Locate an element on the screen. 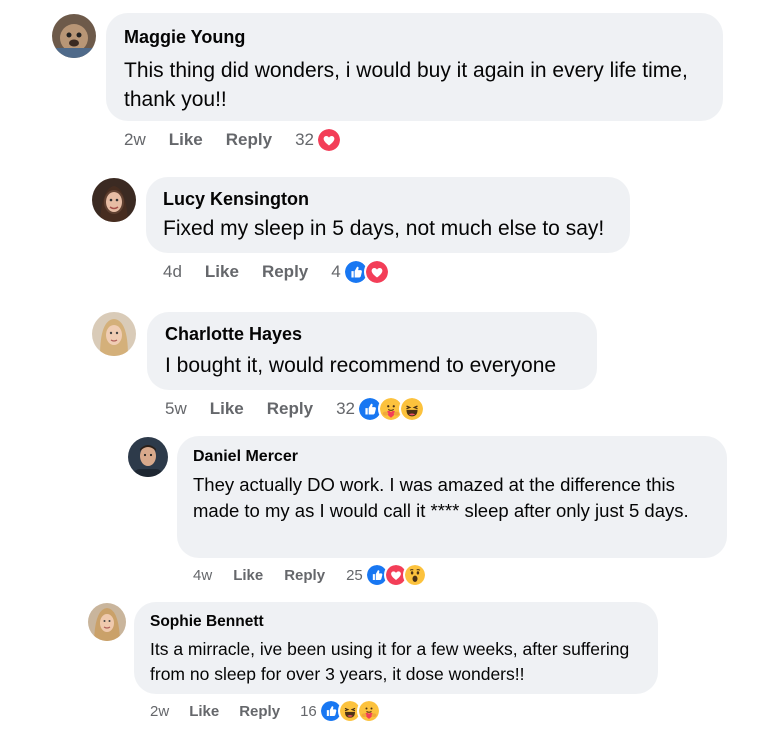 The image size is (777, 730). comment-timestamp: 4w is located at coordinates (202, 575).